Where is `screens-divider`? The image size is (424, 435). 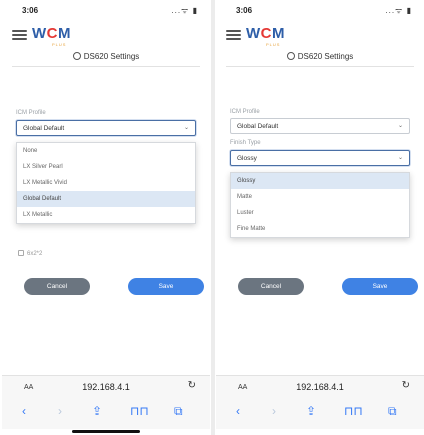 screens-divider is located at coordinates (213, 217).